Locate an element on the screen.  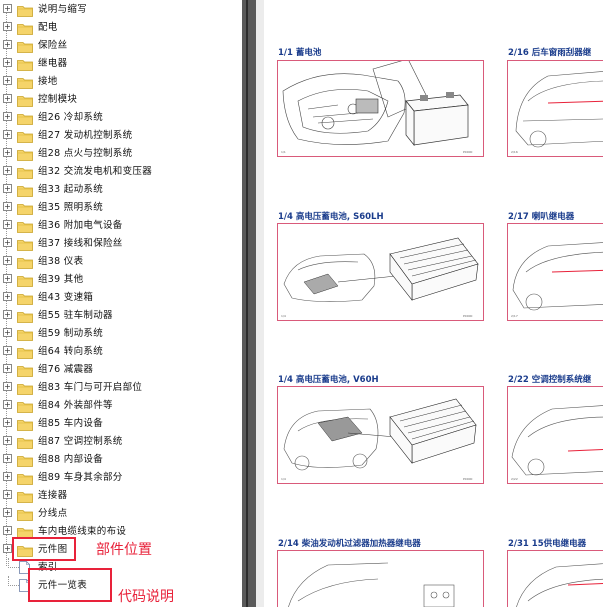
tree-item: + 组32 交流发电机和变压器 is located at coordinates (121, 171).